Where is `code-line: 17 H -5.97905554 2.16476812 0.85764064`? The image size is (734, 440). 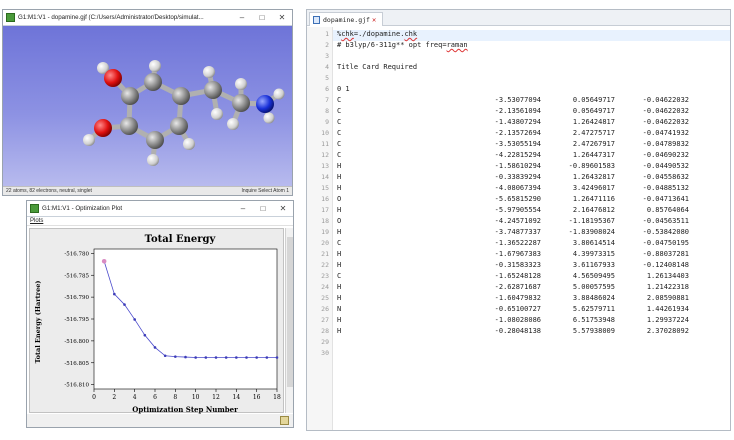 code-line: 17 H -5.97905554 2.16476812 0.85764064 is located at coordinates (525, 211).